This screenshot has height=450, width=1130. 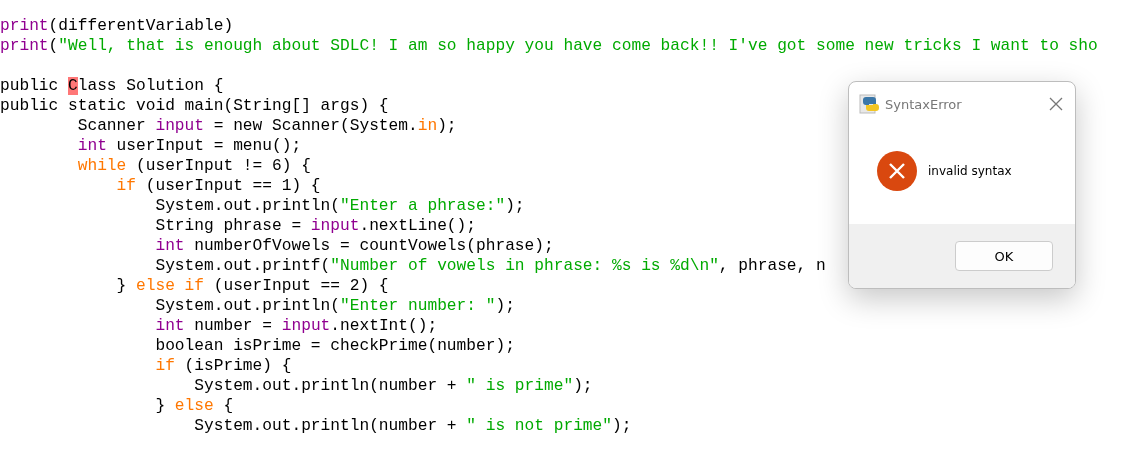 What do you see at coordinates (223, 366) in the screenshot?
I see `code-line: if (isPrime) {` at bounding box center [223, 366].